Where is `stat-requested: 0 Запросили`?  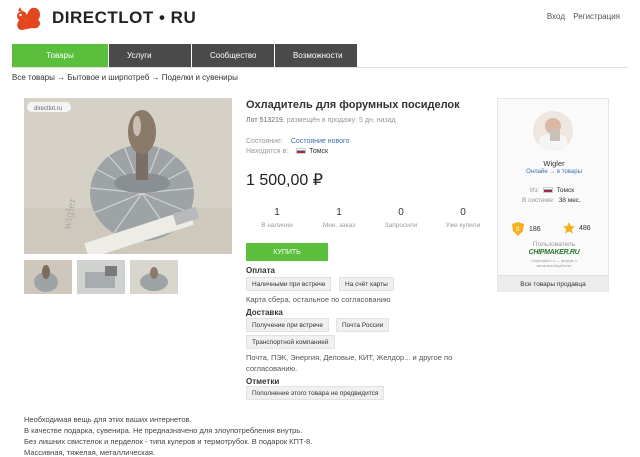
stat-requested: 0 Запросили is located at coordinates (401, 218).